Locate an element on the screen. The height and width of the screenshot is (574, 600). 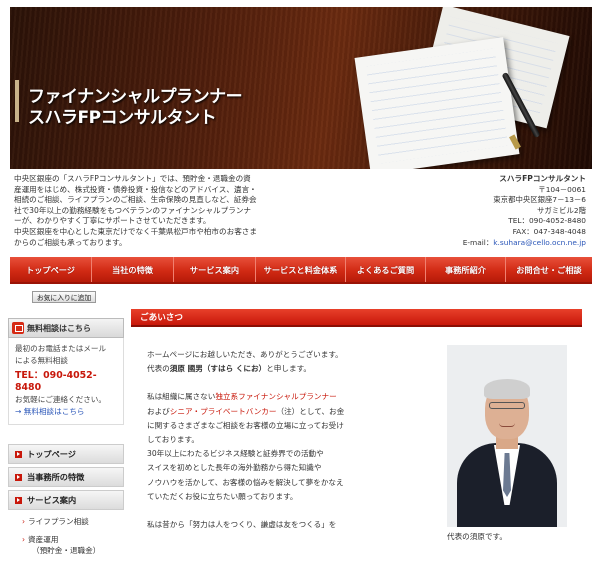
intro-line: 中央区銀座の「スハラFPコンサルタント」では、預貯金・退職金の資 is located at coordinates (132, 178).